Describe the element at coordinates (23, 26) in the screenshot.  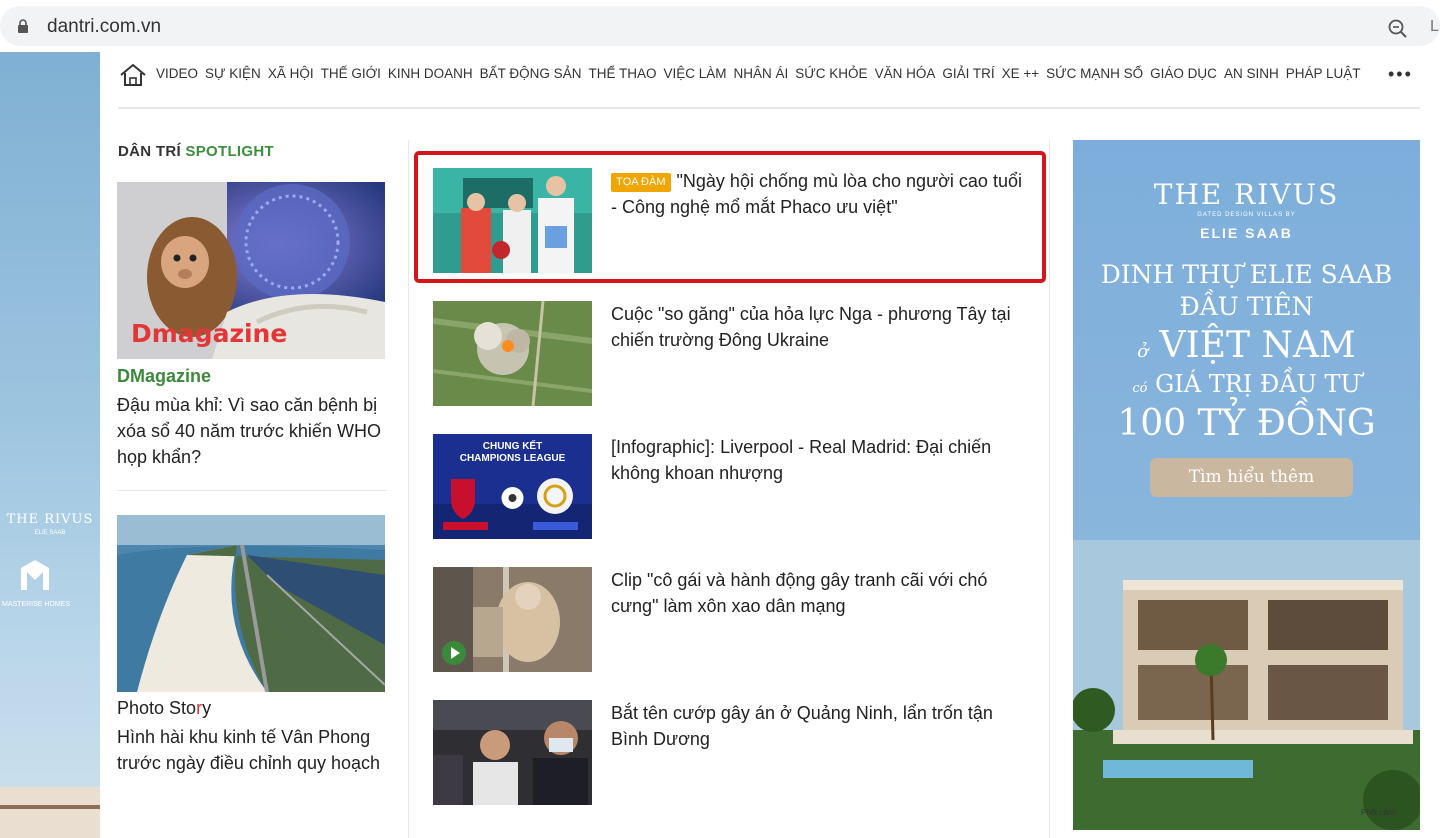
I see `lock-icon` at that location.